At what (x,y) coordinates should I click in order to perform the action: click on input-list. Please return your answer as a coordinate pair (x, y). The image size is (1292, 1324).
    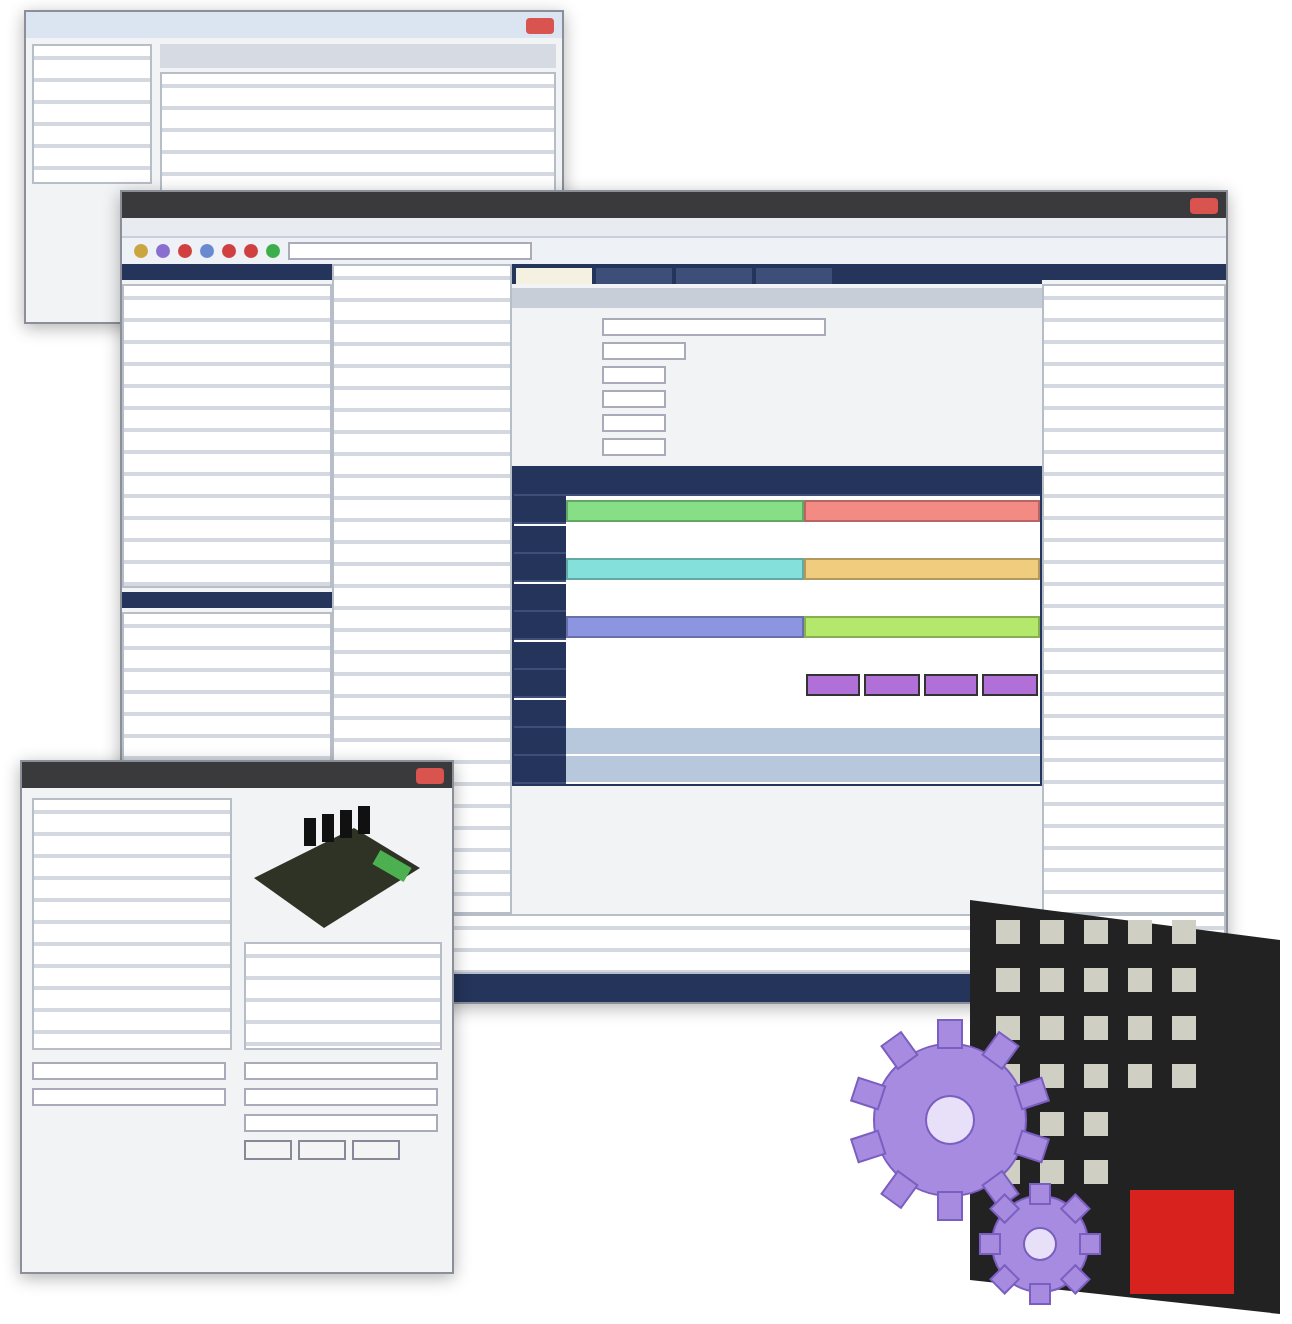
    Looking at the image, I should click on (92, 114).